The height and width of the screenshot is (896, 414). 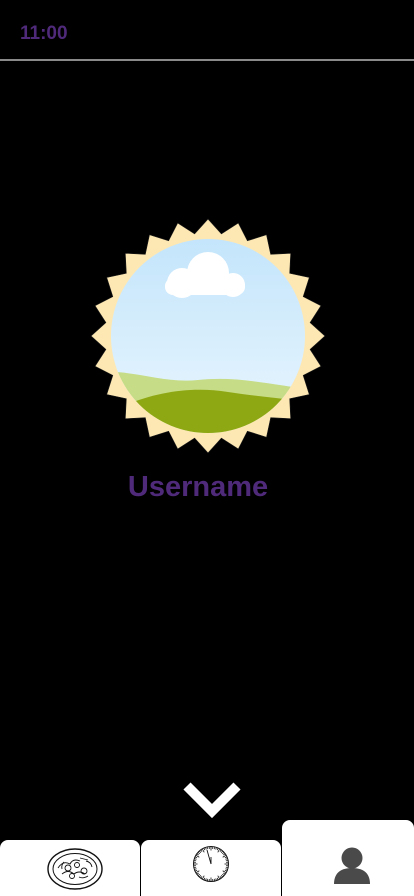 What do you see at coordinates (75, 869) in the screenshot?
I see `food-plate-icon` at bounding box center [75, 869].